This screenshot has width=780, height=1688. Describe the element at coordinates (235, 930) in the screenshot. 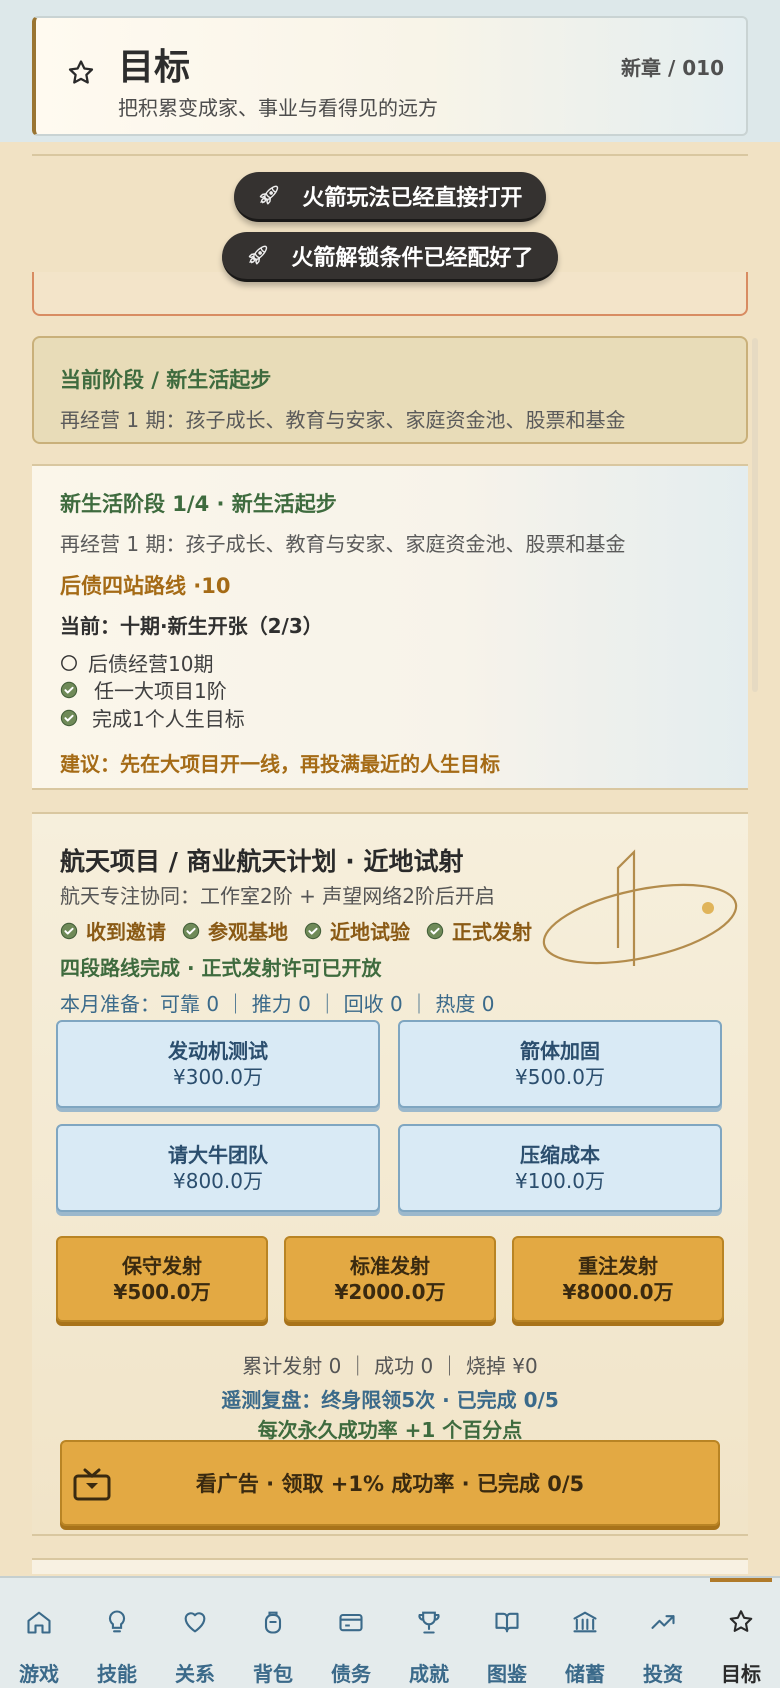

I see `step-item: 参观基地` at that location.